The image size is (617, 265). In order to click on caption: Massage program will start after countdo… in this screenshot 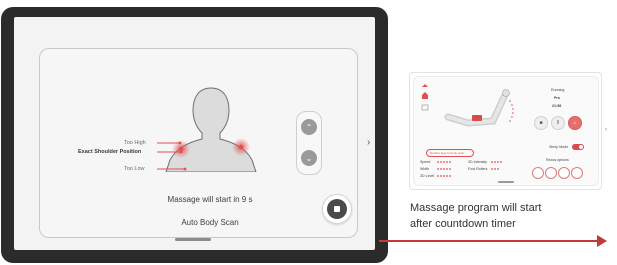, I will do `click(475, 216)`.